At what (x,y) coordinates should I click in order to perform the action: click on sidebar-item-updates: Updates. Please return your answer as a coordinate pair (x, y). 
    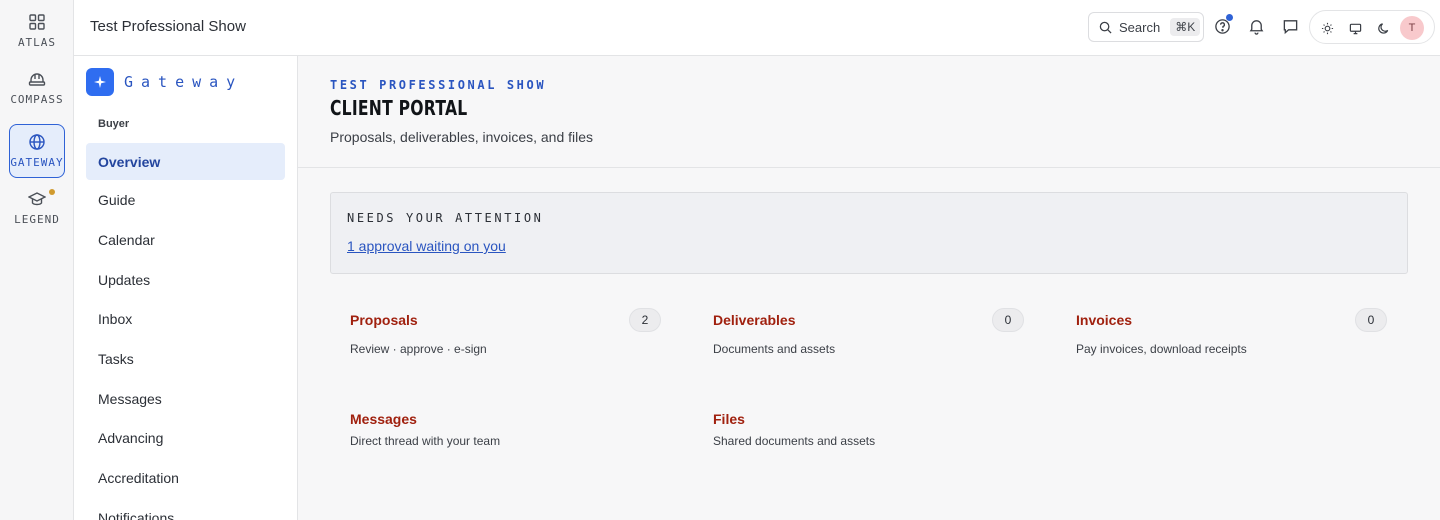
    Looking at the image, I should click on (185, 279).